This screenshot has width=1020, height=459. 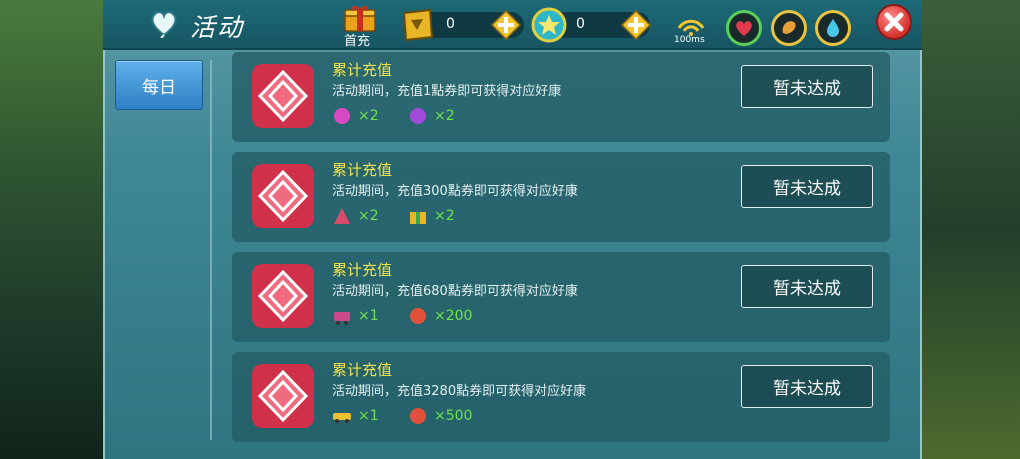 What do you see at coordinates (453, 316) in the screenshot?
I see `reward-qty: ×200` at bounding box center [453, 316].